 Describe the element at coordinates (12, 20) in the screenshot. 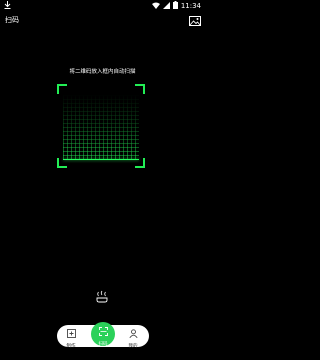

I see `page-title: 扫码` at that location.